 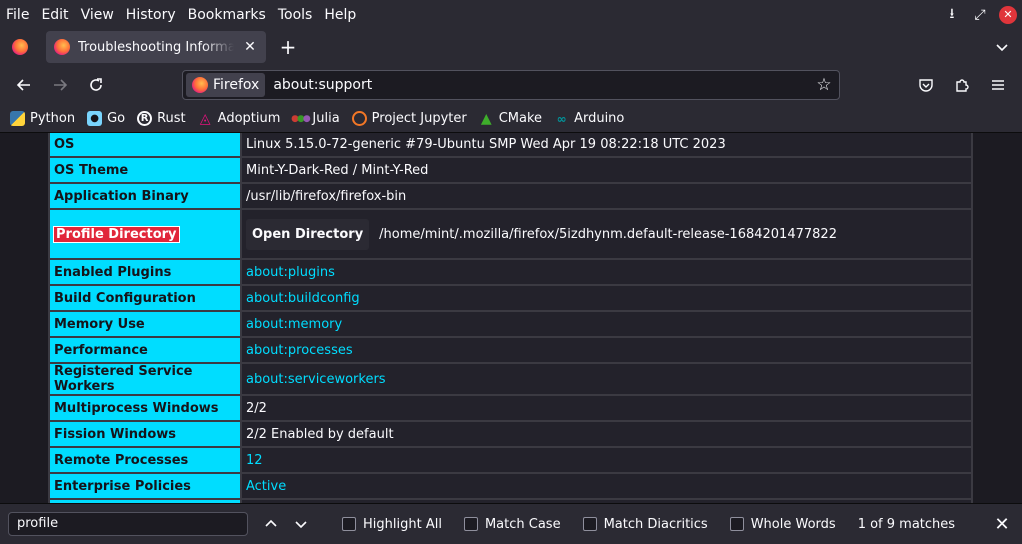 What do you see at coordinates (145, 350) in the screenshot?
I see `row-key: Performance` at bounding box center [145, 350].